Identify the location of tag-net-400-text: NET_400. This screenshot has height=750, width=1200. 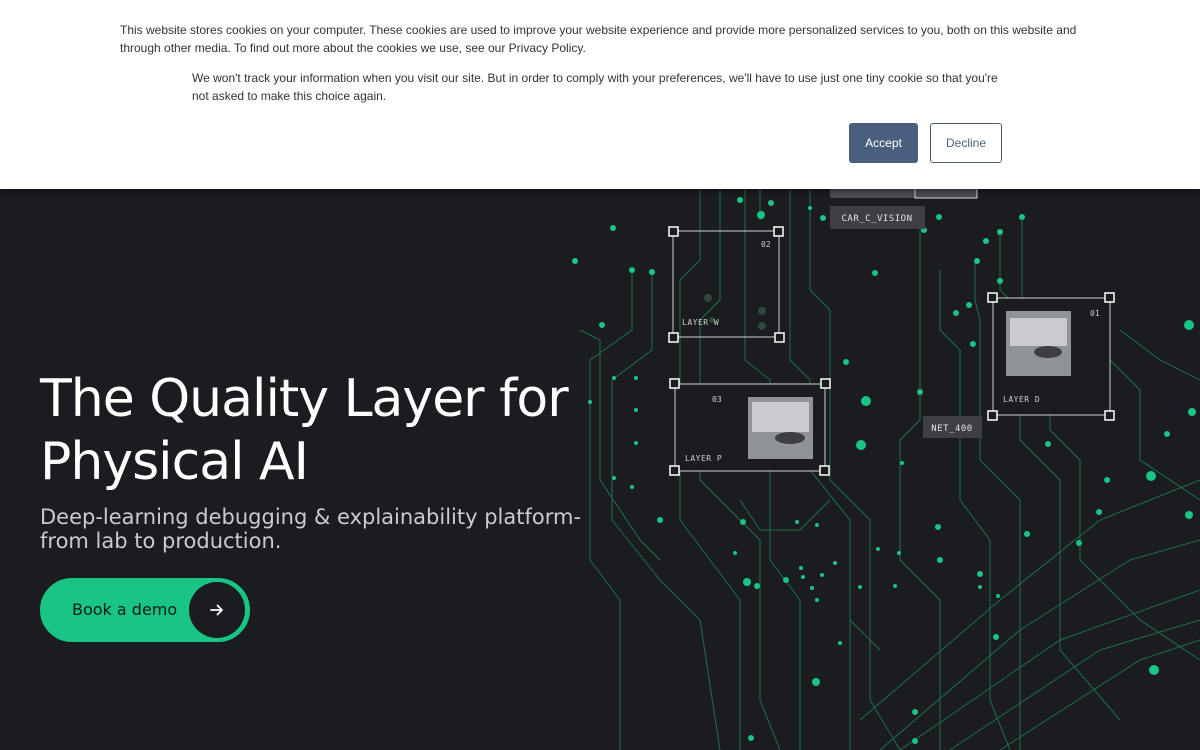
(951, 429).